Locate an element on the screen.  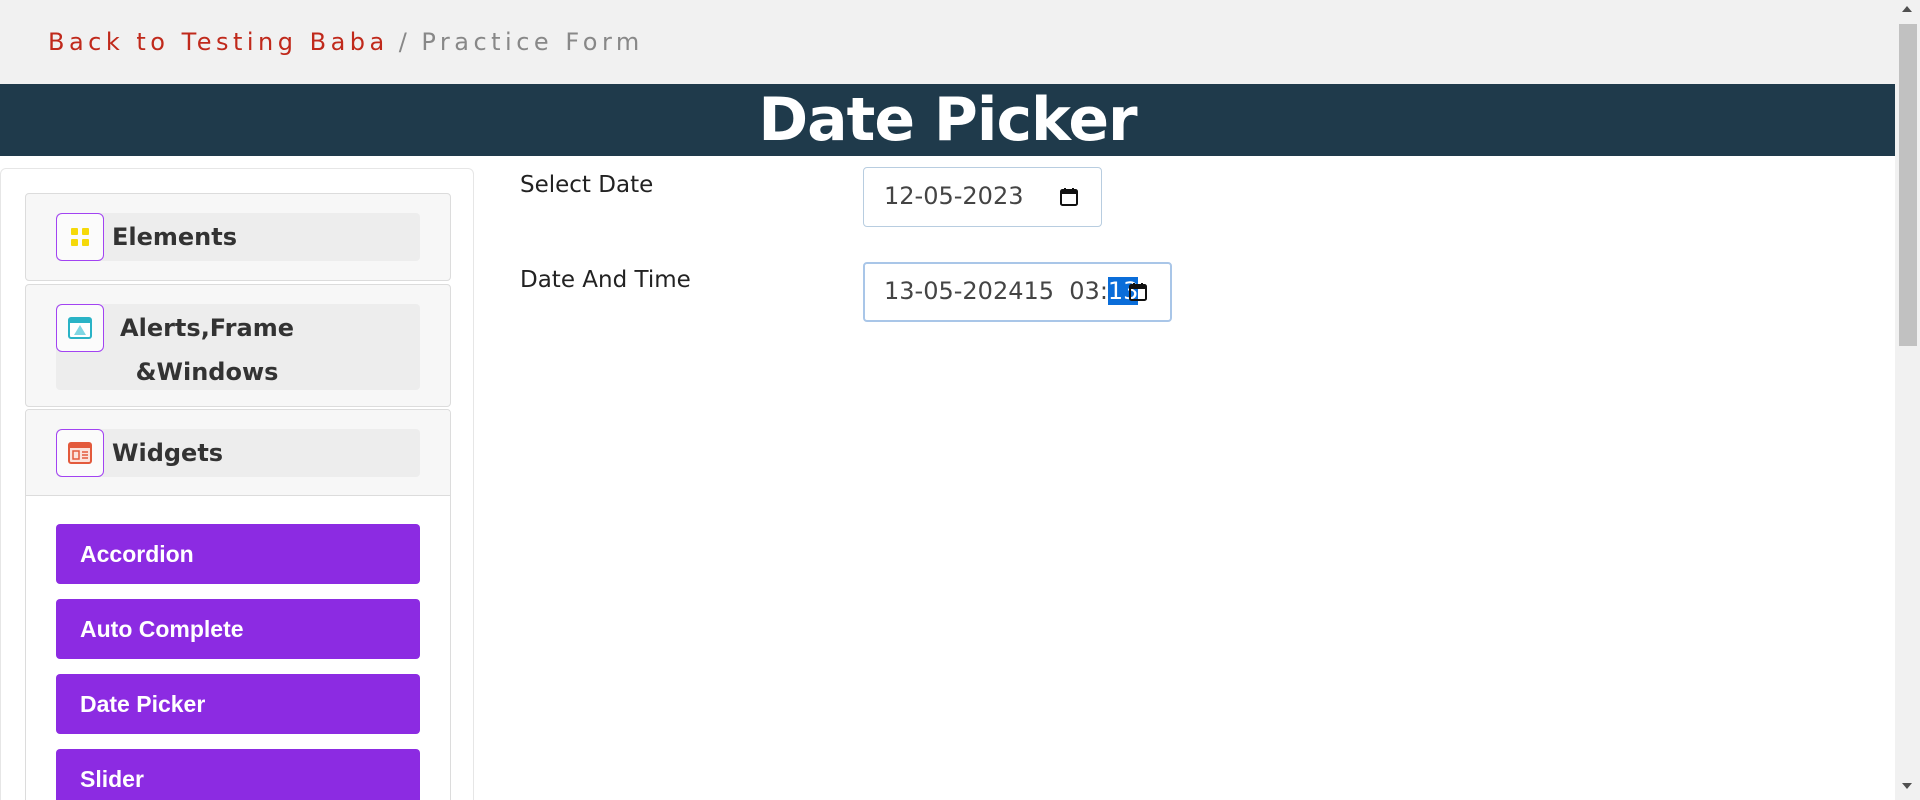
sidebar-group-label: Alerts,Frame &Windows is located at coordinates (207, 350).